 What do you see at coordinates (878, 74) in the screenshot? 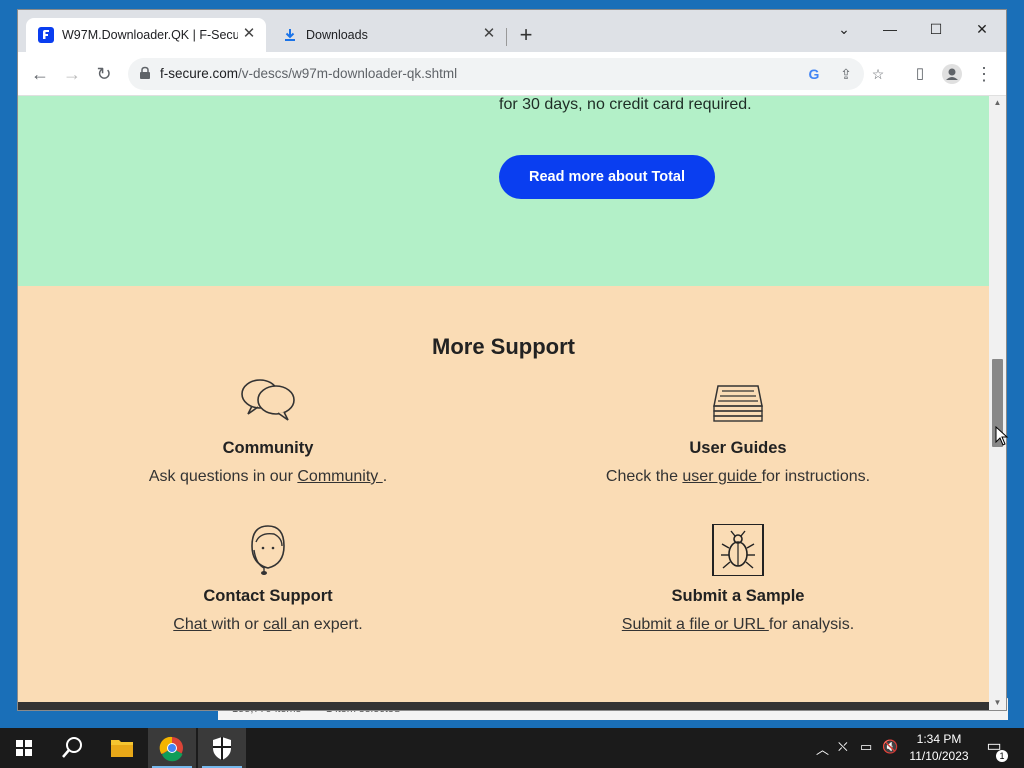
I see `bookmark-star-icon: ☆` at bounding box center [878, 74].